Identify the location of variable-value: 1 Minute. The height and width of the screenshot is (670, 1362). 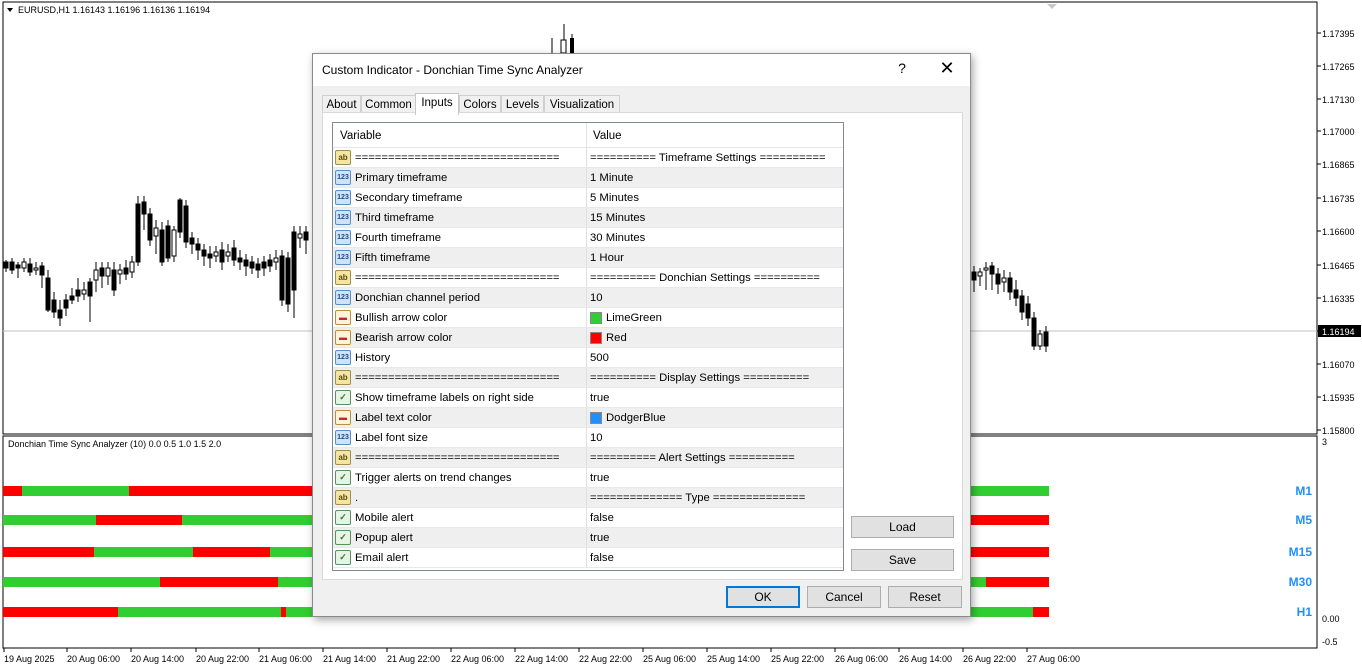
(611, 178).